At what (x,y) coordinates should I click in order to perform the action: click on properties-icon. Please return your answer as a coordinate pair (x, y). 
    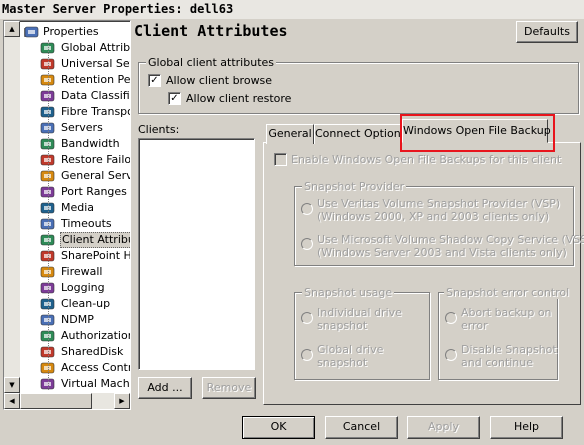
    Looking at the image, I should click on (32, 32).